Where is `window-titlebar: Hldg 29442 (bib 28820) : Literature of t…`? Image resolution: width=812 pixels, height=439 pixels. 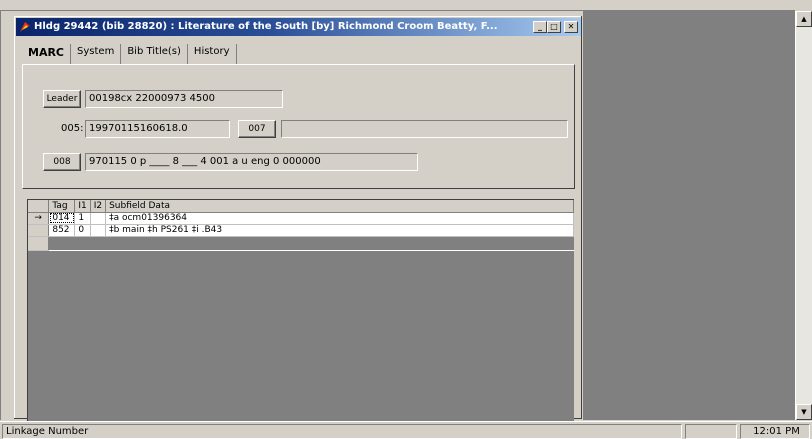 window-titlebar: Hldg 29442 (bib 28820) : Literature of t… is located at coordinates (298, 27).